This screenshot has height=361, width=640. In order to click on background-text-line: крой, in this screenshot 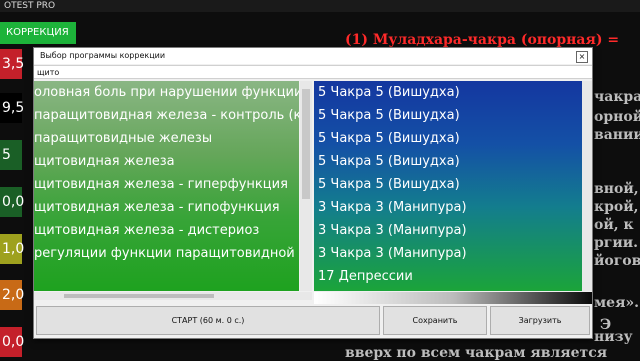, I will do `click(616, 207)`.